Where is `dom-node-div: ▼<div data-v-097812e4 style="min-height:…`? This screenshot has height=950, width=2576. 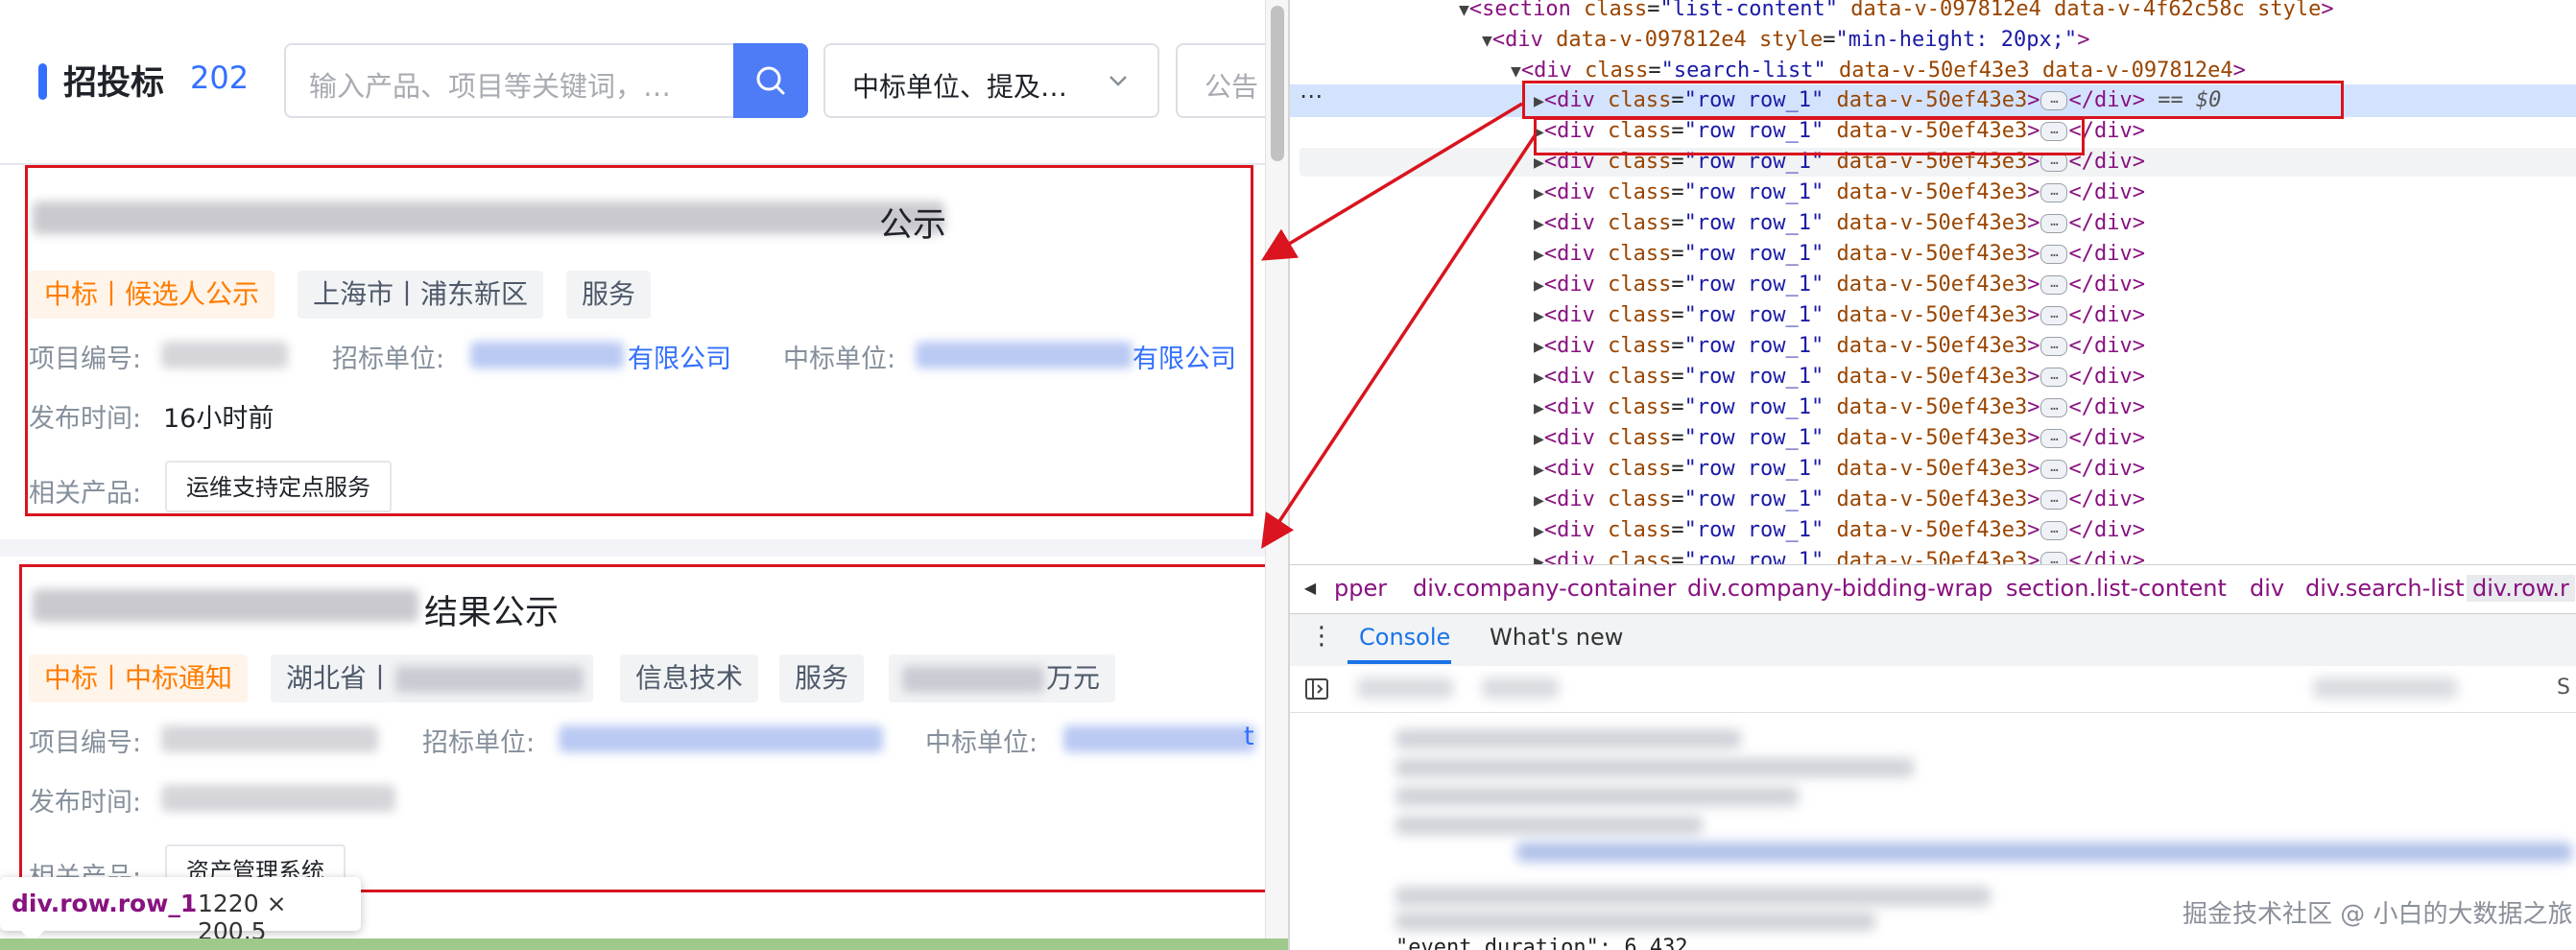
dom-node-div: ▼<div data-v-097812e4 style="min-height:… is located at coordinates (1785, 40).